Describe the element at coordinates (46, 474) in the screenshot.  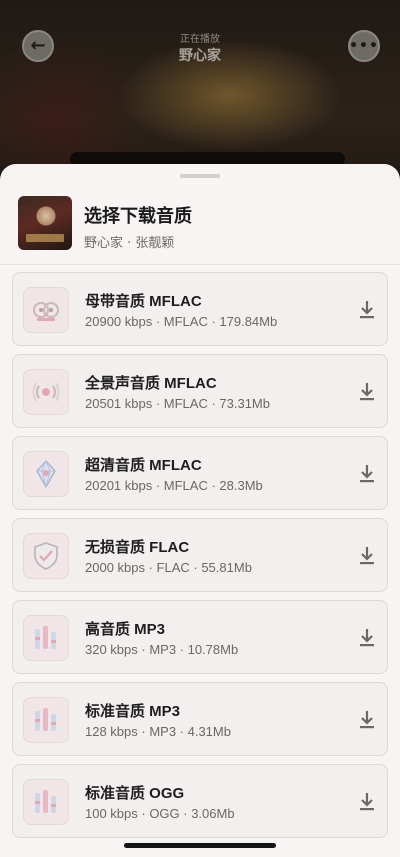
I see `crystal-icon` at that location.